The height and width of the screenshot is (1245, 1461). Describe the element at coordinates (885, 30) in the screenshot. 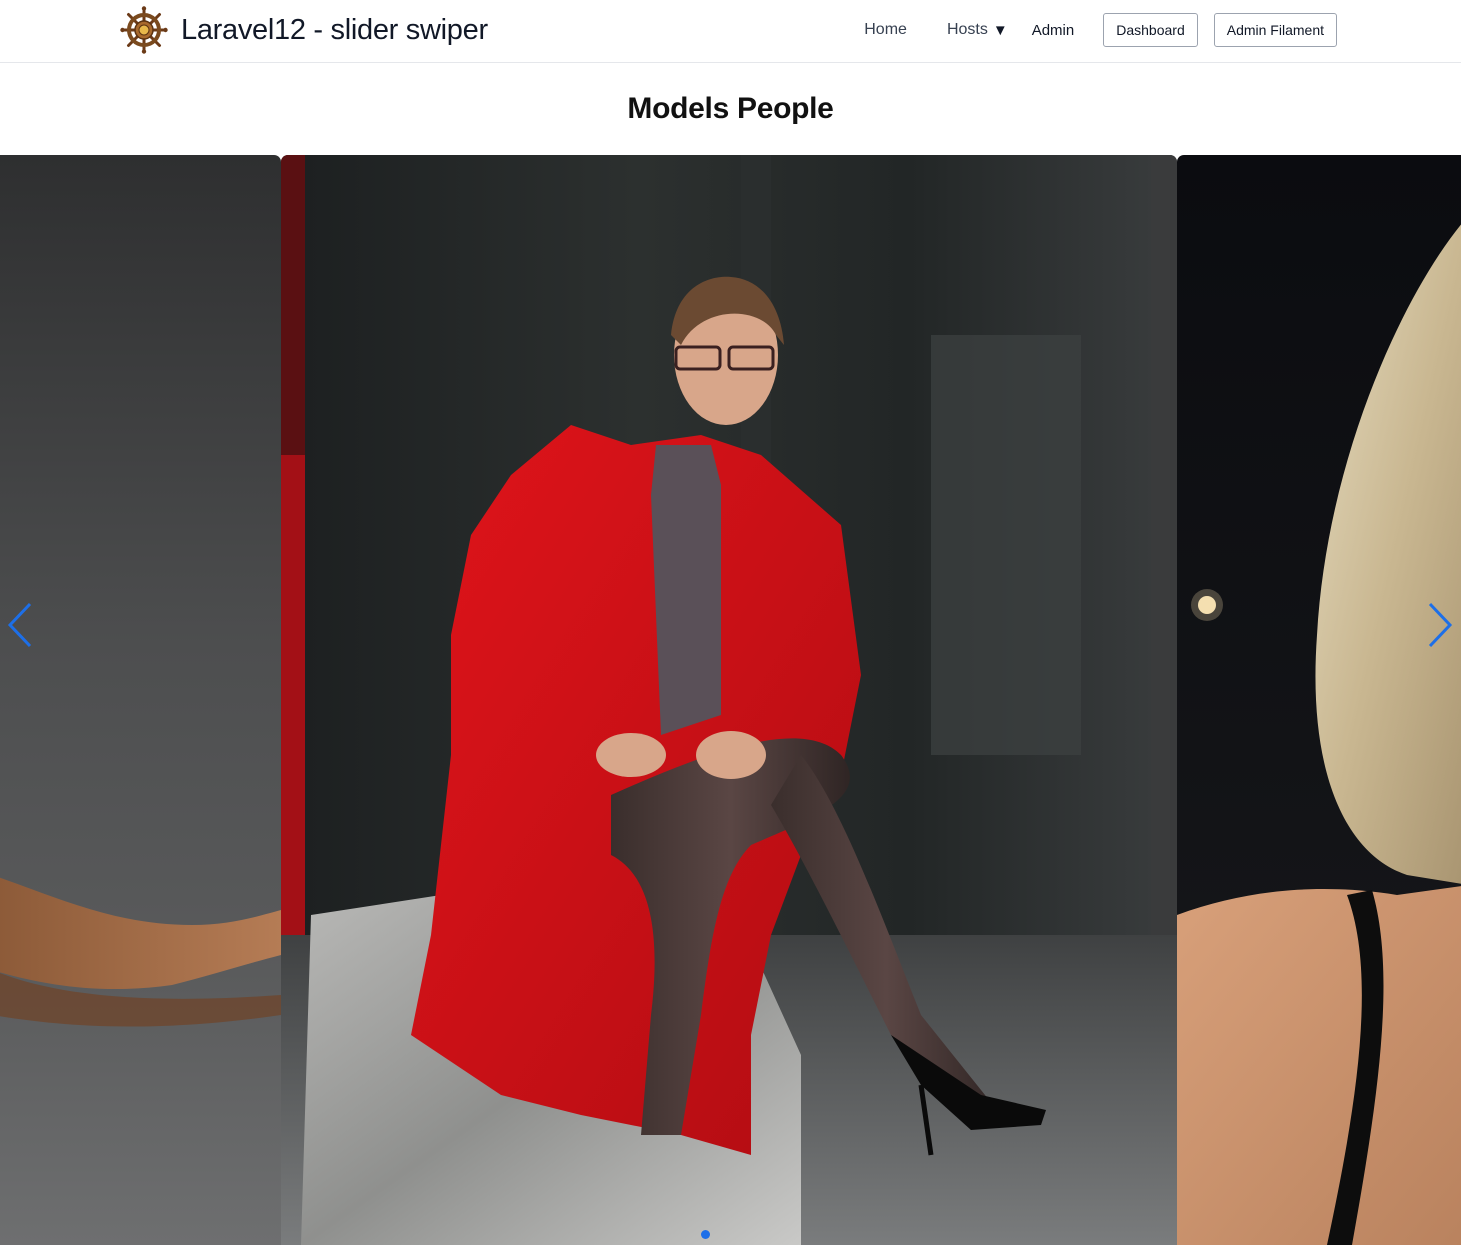

I see `nav-home-link: Home` at that location.